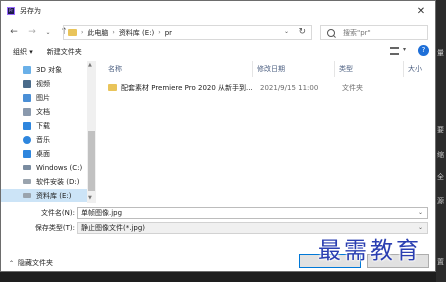 The height and width of the screenshot is (282, 446). Describe the element at coordinates (440, 53) in the screenshot. I see `background-text: 量` at that location.